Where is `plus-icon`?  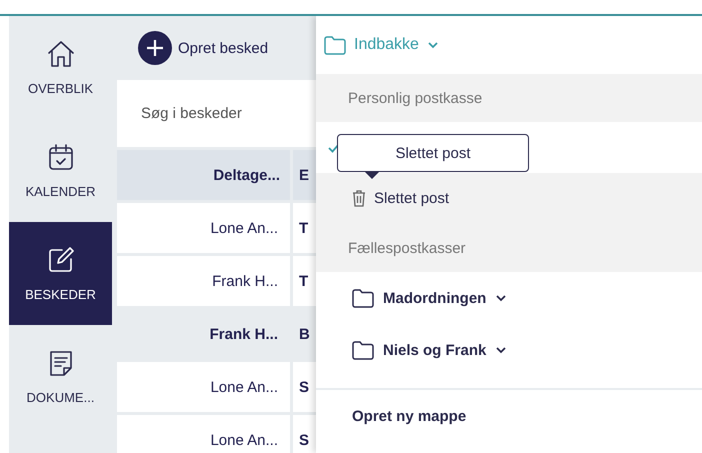
plus-icon is located at coordinates (155, 48).